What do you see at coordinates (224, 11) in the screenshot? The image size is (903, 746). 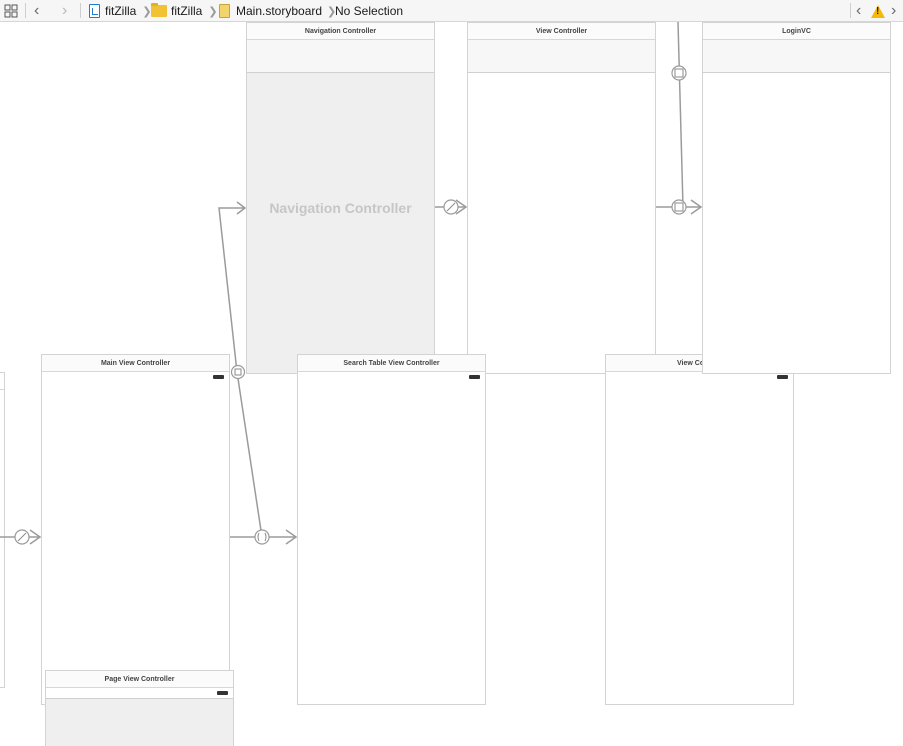 I see `storyboard-file-icon` at bounding box center [224, 11].